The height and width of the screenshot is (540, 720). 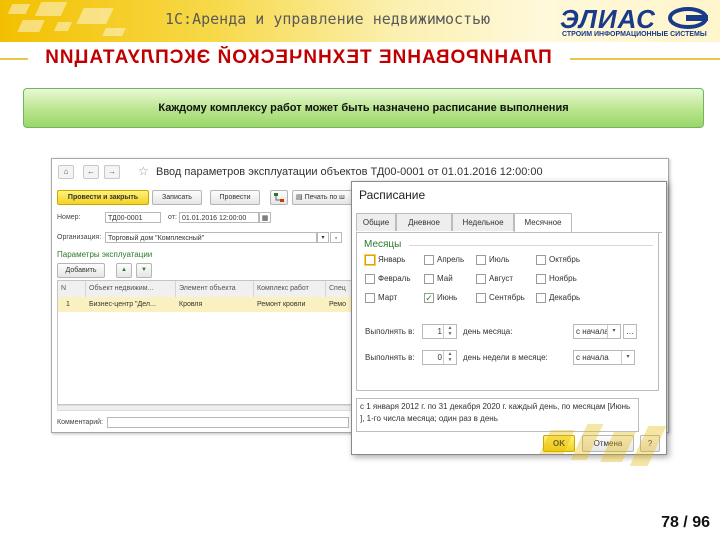 I want to click on run-day-from-value: с начала, so click(x=592, y=331).